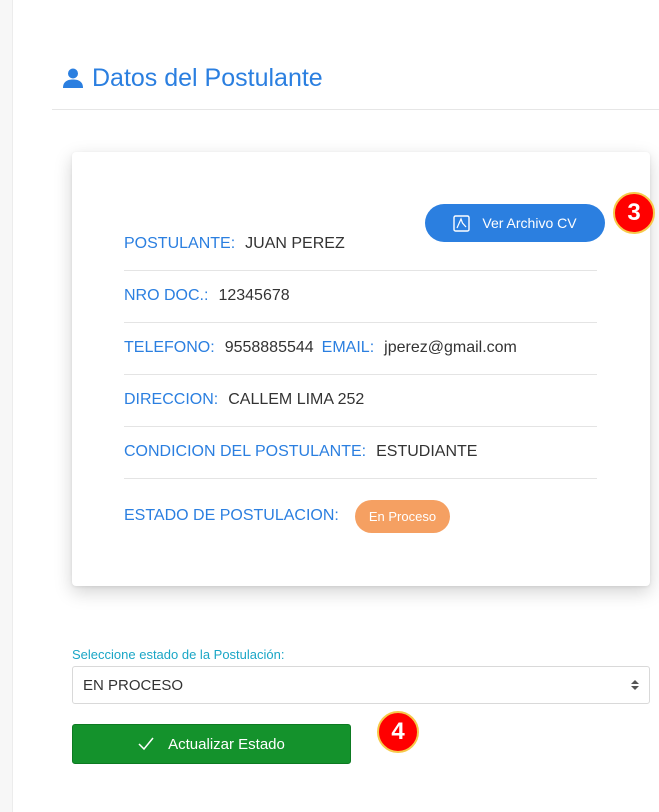  Describe the element at coordinates (245, 451) in the screenshot. I see `condicion-label: CONDICION DEL POSTULANTE:` at that location.